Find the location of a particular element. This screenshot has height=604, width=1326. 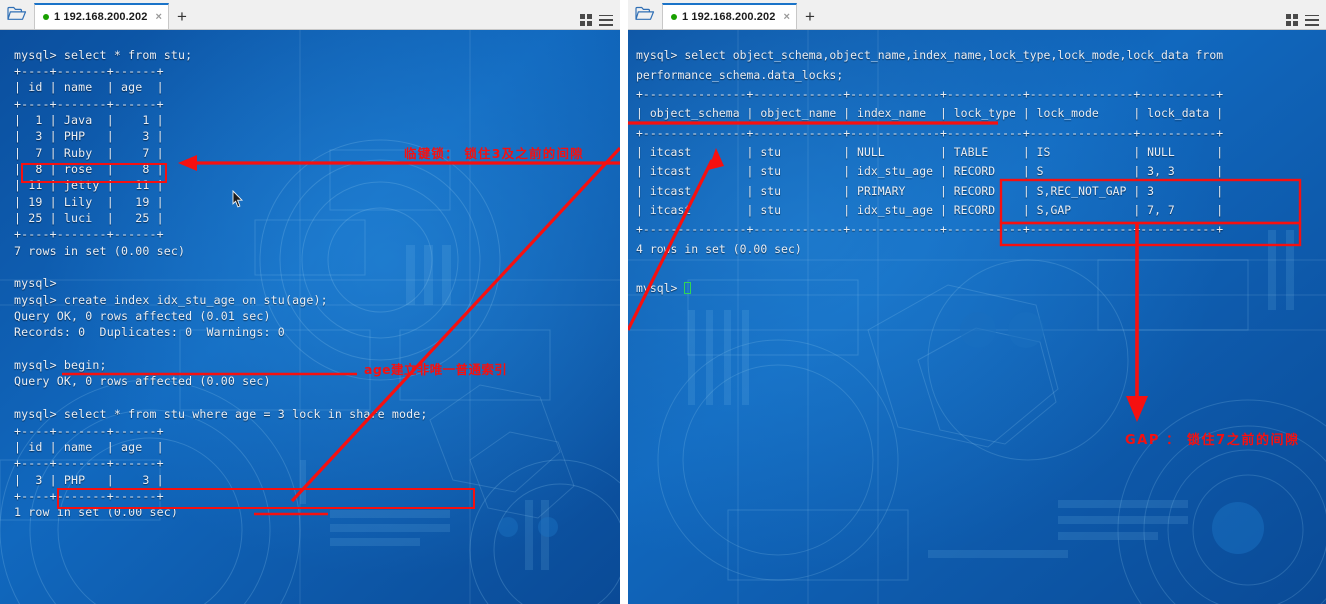

tabbar-left: 1 192.168.200.202 × + is located at coordinates (310, 15).